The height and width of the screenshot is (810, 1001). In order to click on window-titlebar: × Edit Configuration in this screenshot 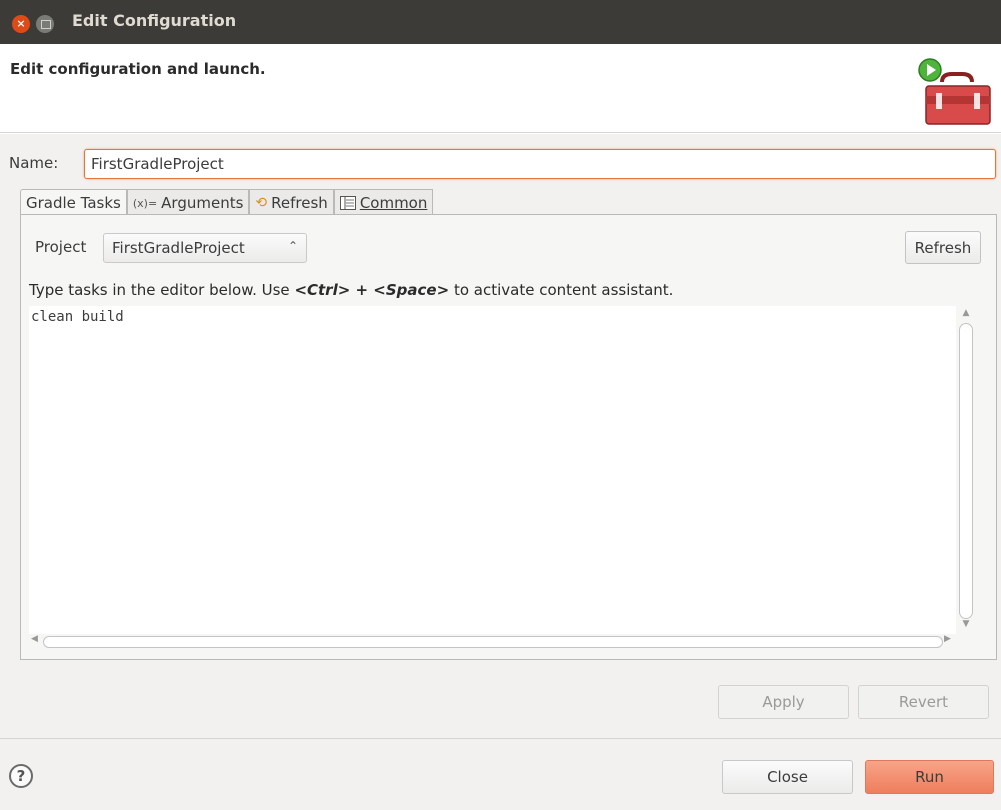, I will do `click(500, 22)`.